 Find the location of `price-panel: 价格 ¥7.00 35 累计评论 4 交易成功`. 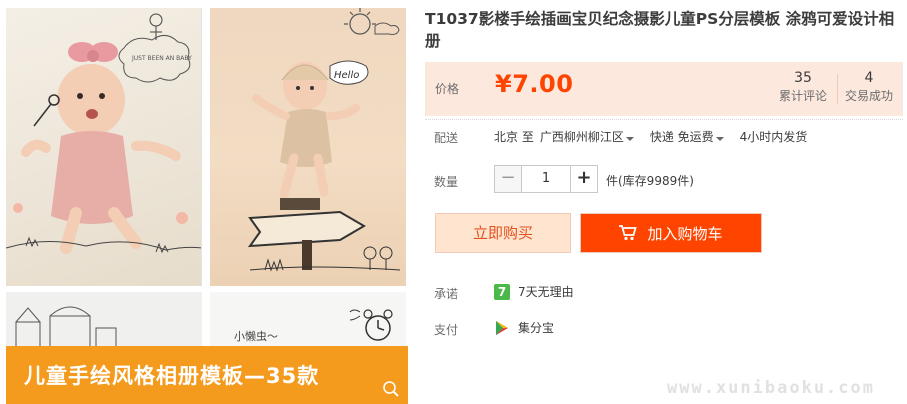

price-panel: 价格 ¥7.00 35 累计评论 4 交易成功 is located at coordinates (664, 89).